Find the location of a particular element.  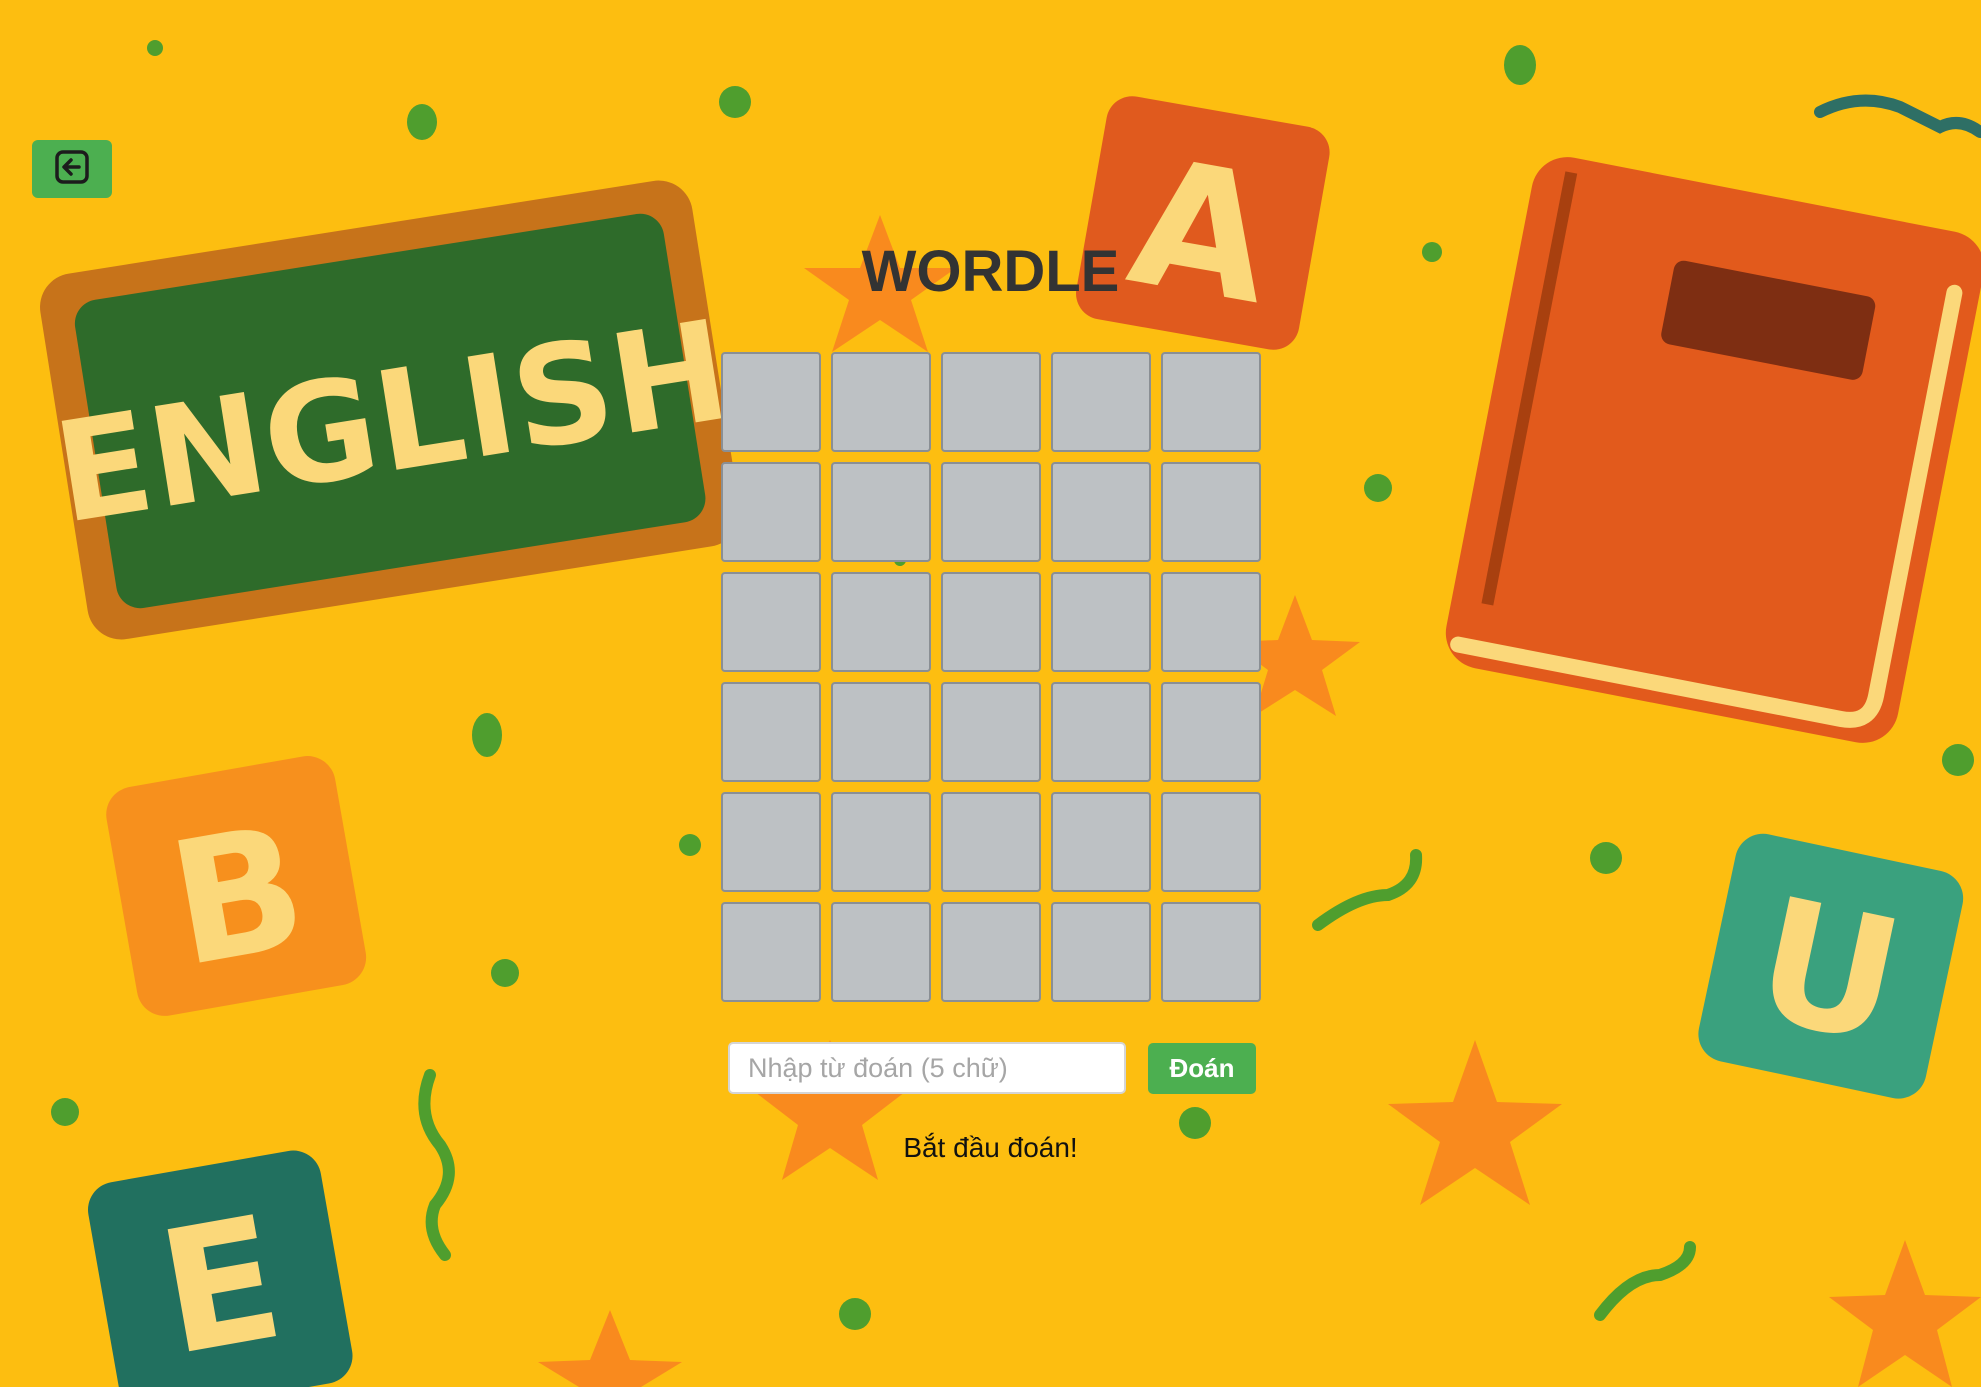

status-message: Bắt đầu đoán! is located at coordinates (990, 1147).